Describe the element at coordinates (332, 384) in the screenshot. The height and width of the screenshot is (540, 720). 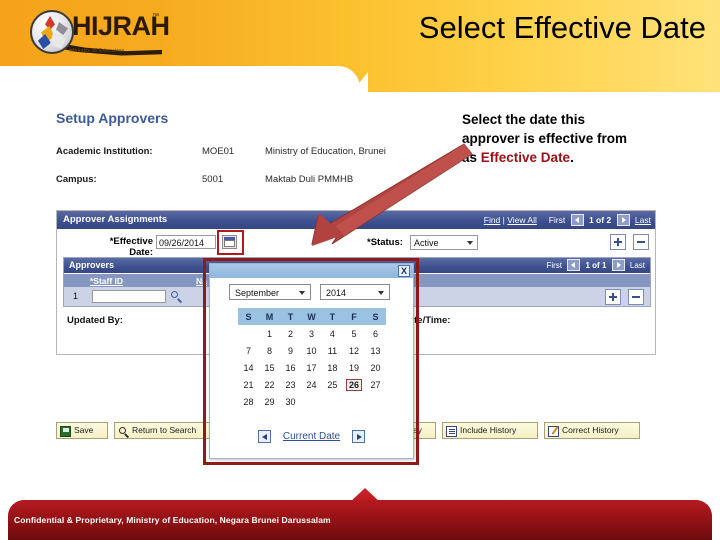
I see `calendar-day-25: 25` at that location.